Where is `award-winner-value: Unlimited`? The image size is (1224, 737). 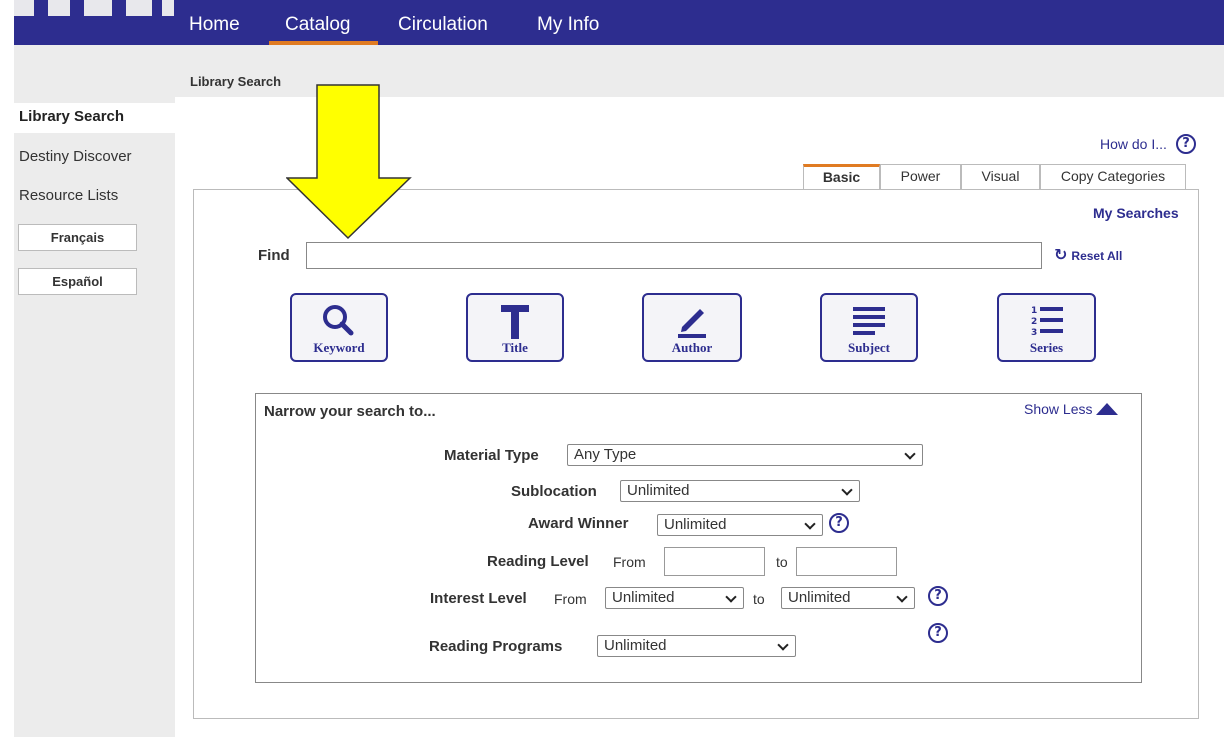 award-winner-value: Unlimited is located at coordinates (695, 524).